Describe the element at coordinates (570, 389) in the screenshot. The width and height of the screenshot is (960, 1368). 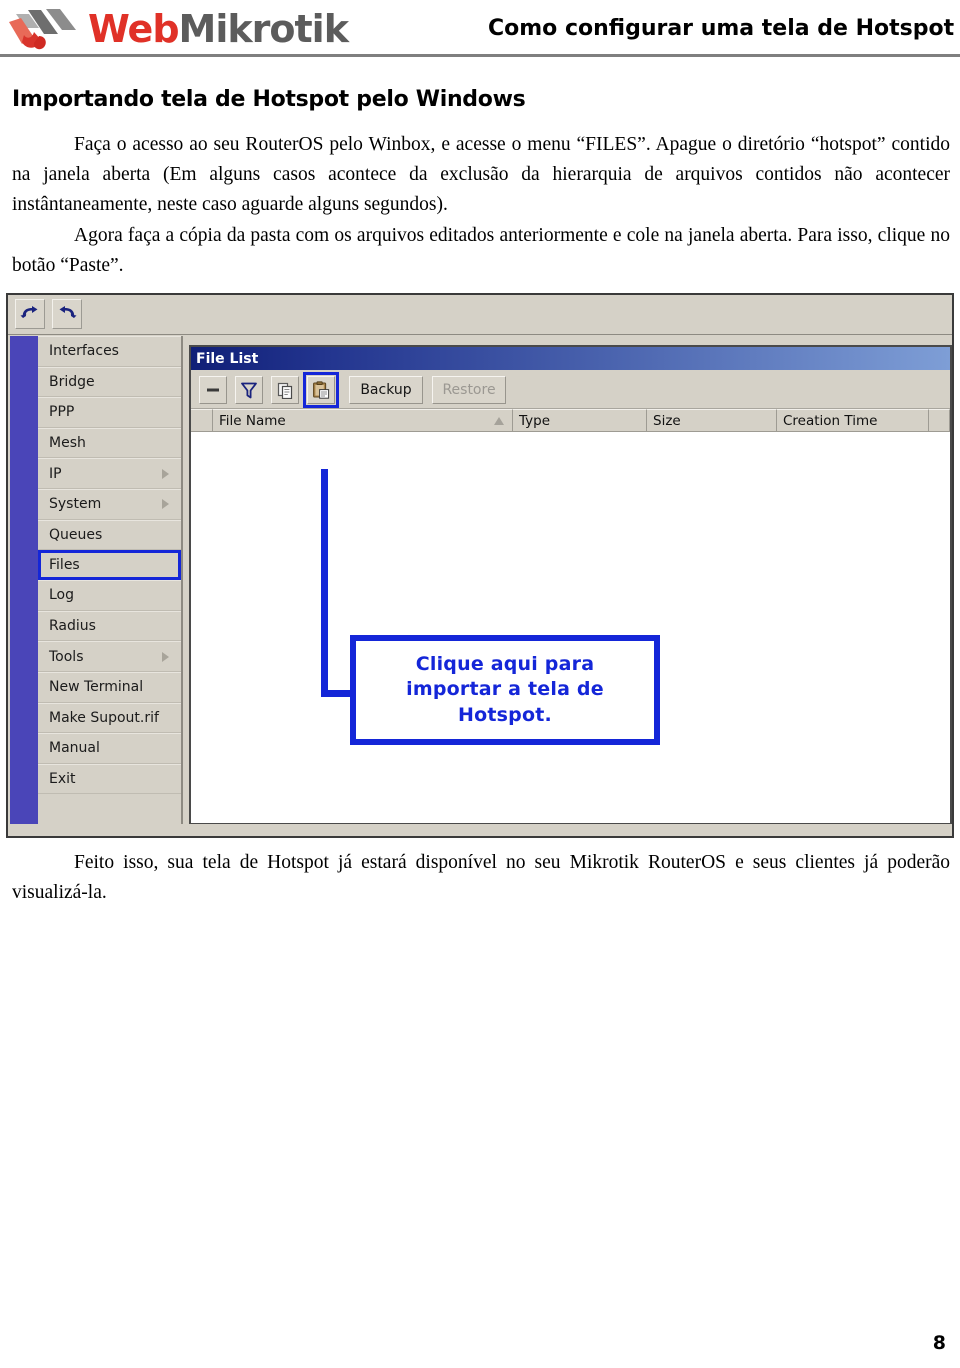
I see `file-list-toolbar: Backup Restore` at that location.